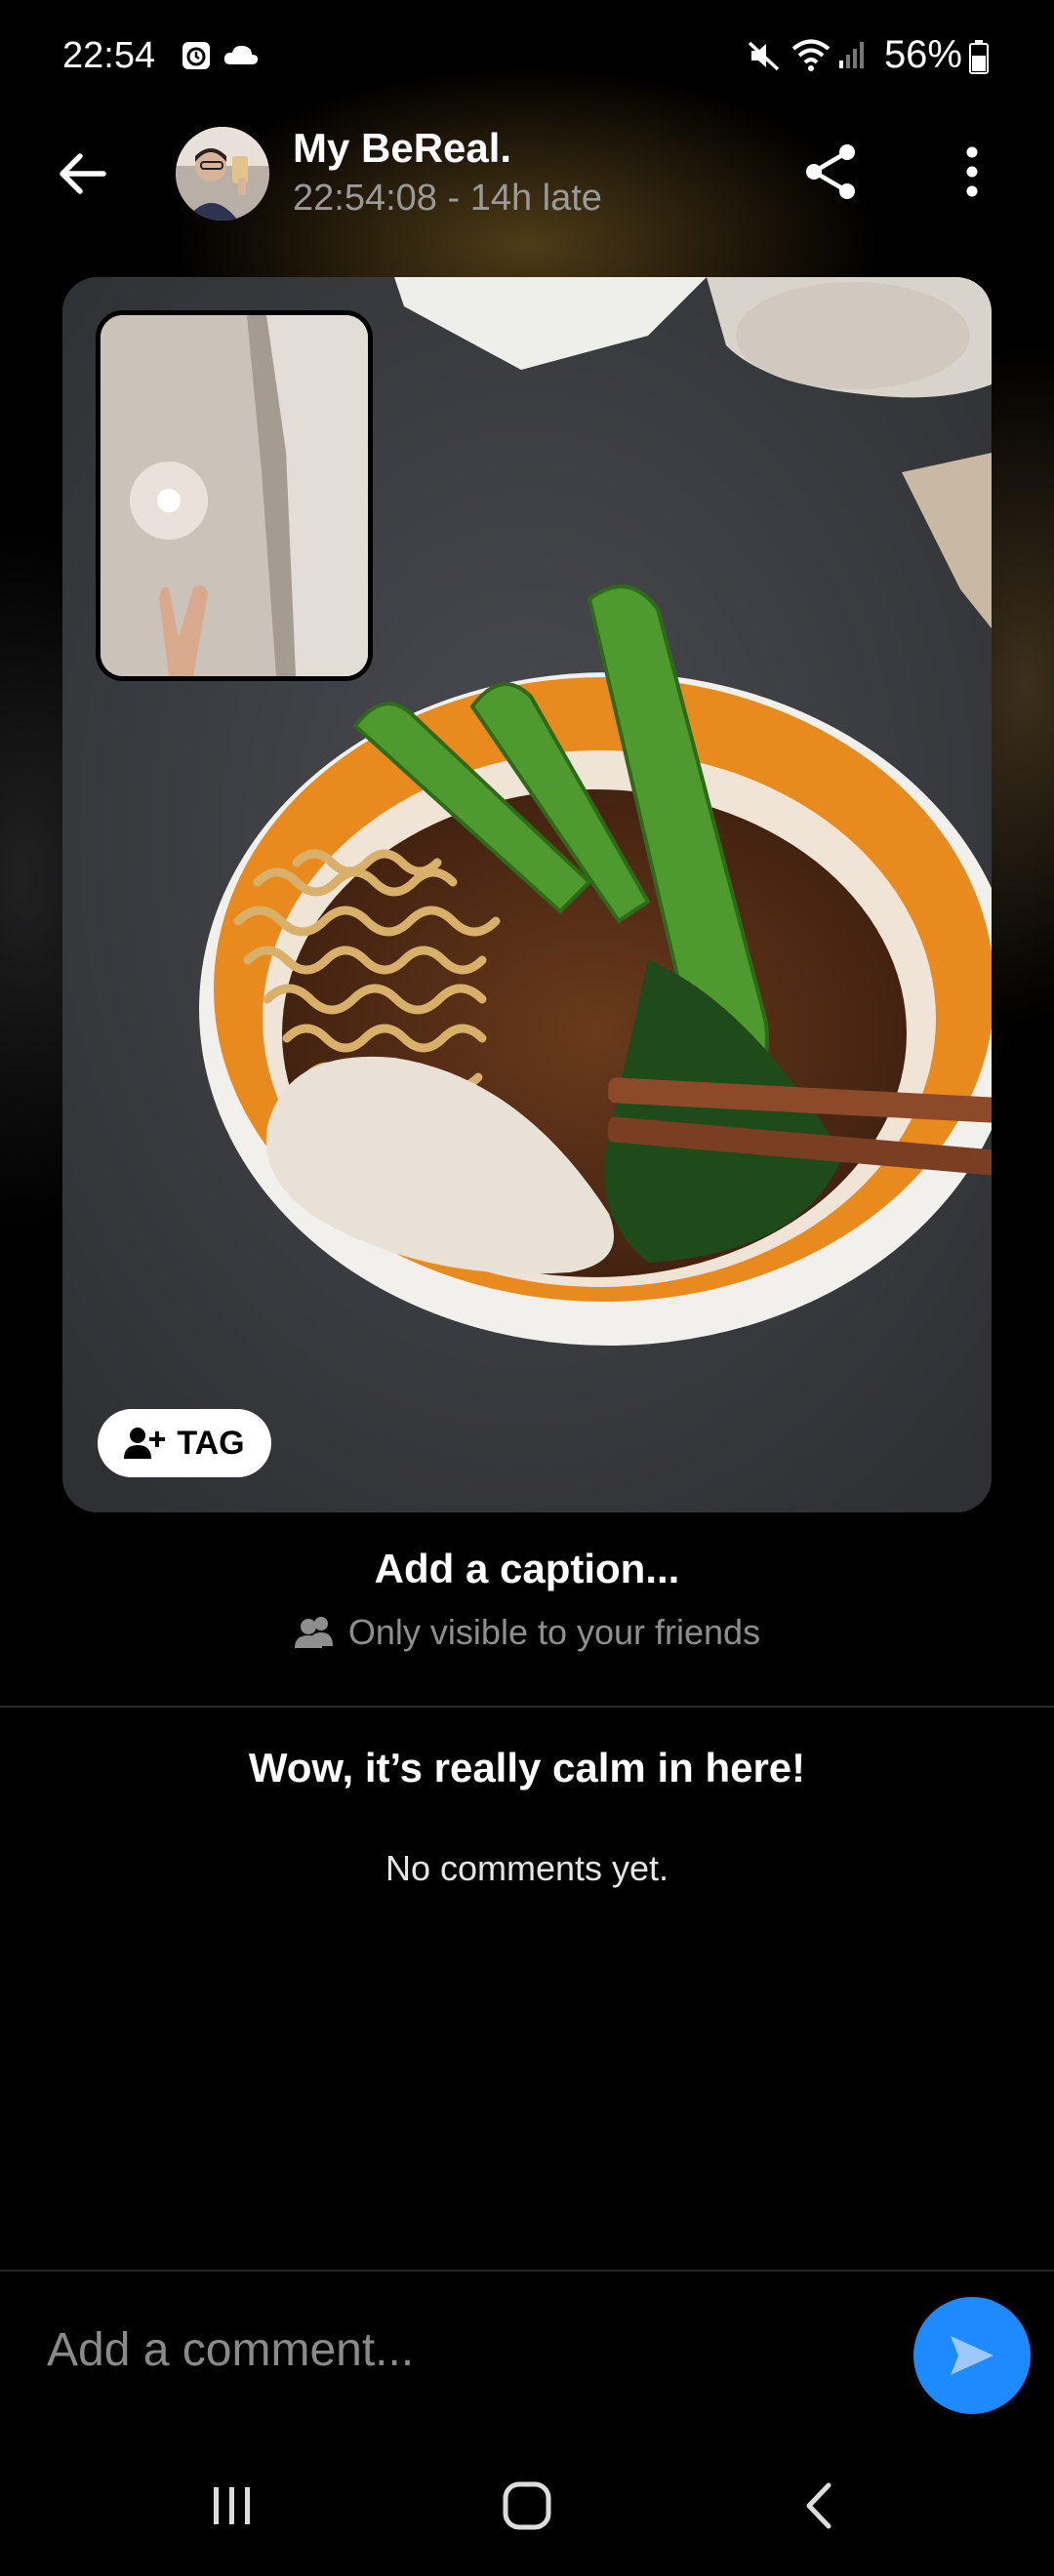  What do you see at coordinates (196, 55) in the screenshot?
I see `alarm-app-icon` at bounding box center [196, 55].